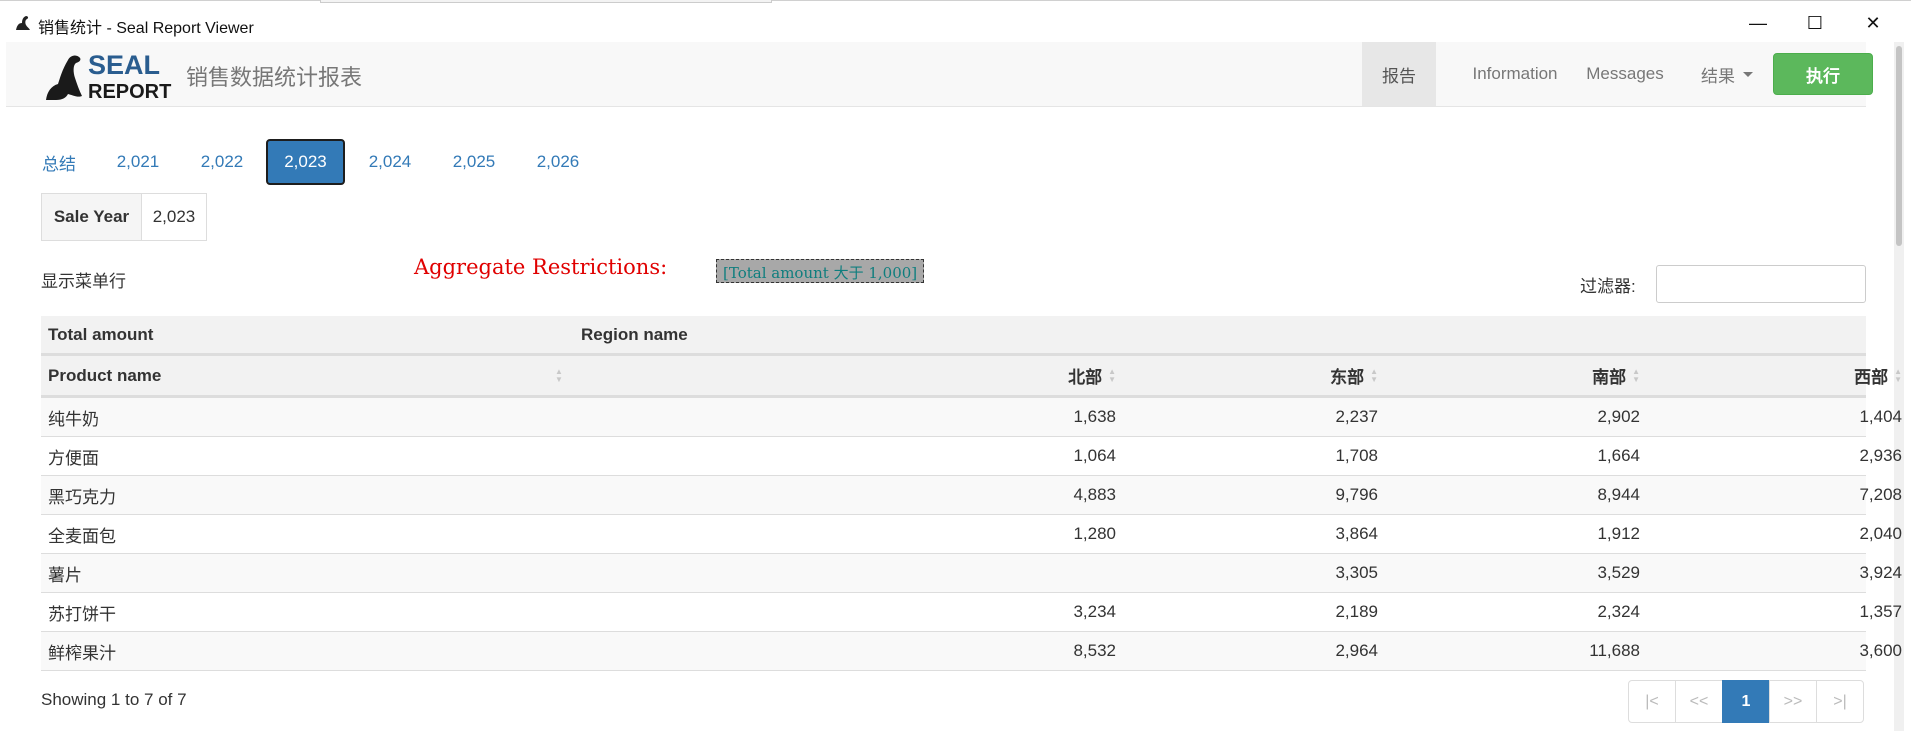  Describe the element at coordinates (971, 612) in the screenshot. I see `table-row: 苏打饼干 3,234 2,189 2,324 1,357` at that location.